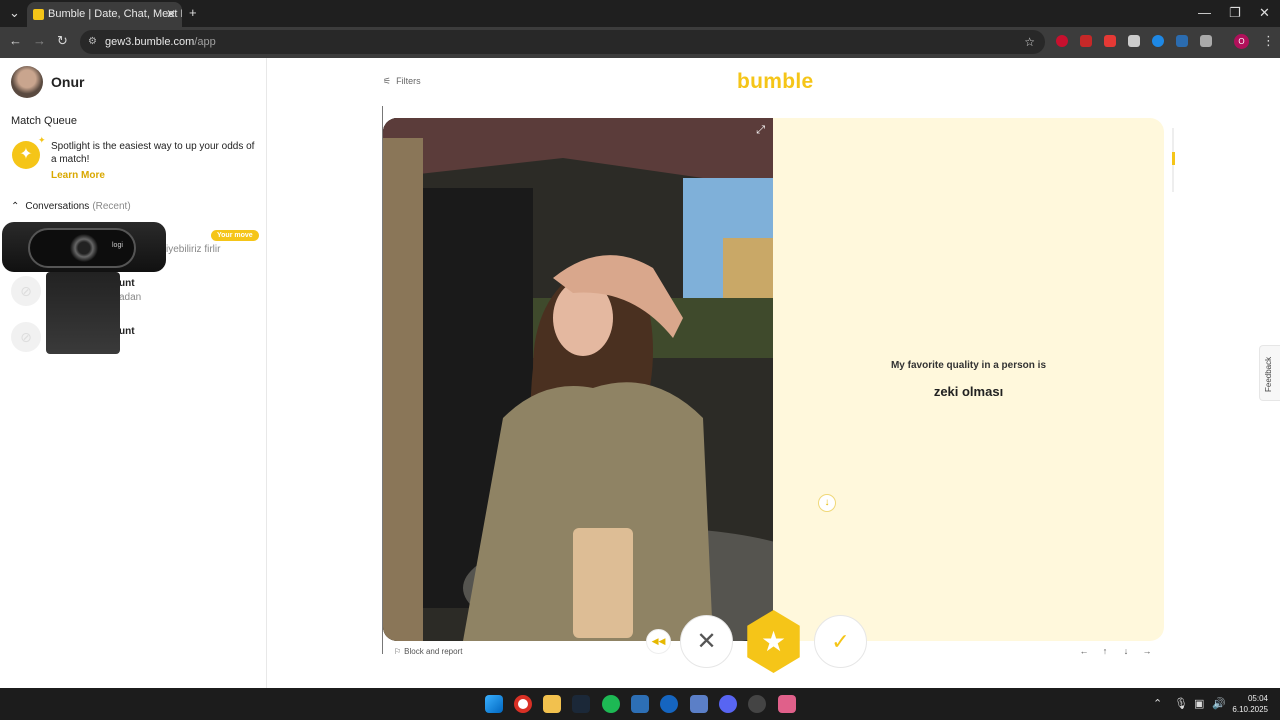 The height and width of the screenshot is (720, 1280). Describe the element at coordinates (1235, 13) in the screenshot. I see `restore-icon: ❐` at that location.